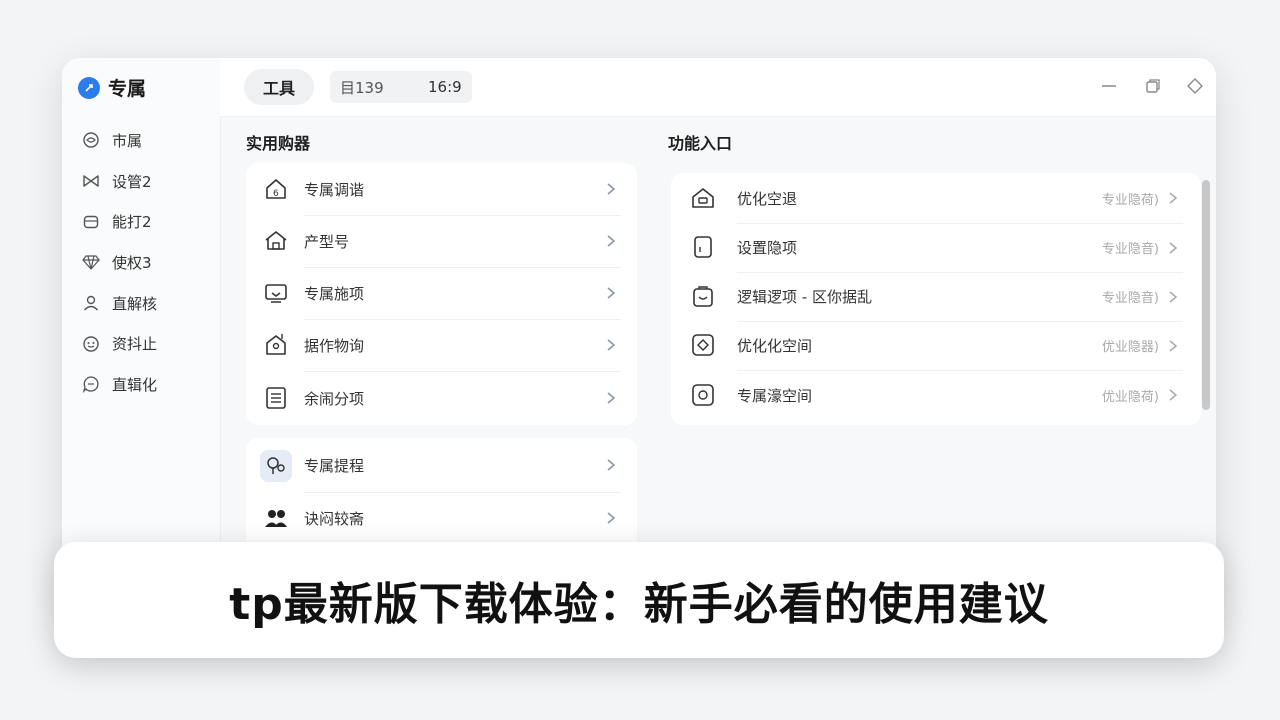 This screenshot has width=1280, height=720. I want to click on sidebar-item-5: 直解核, so click(141, 303).